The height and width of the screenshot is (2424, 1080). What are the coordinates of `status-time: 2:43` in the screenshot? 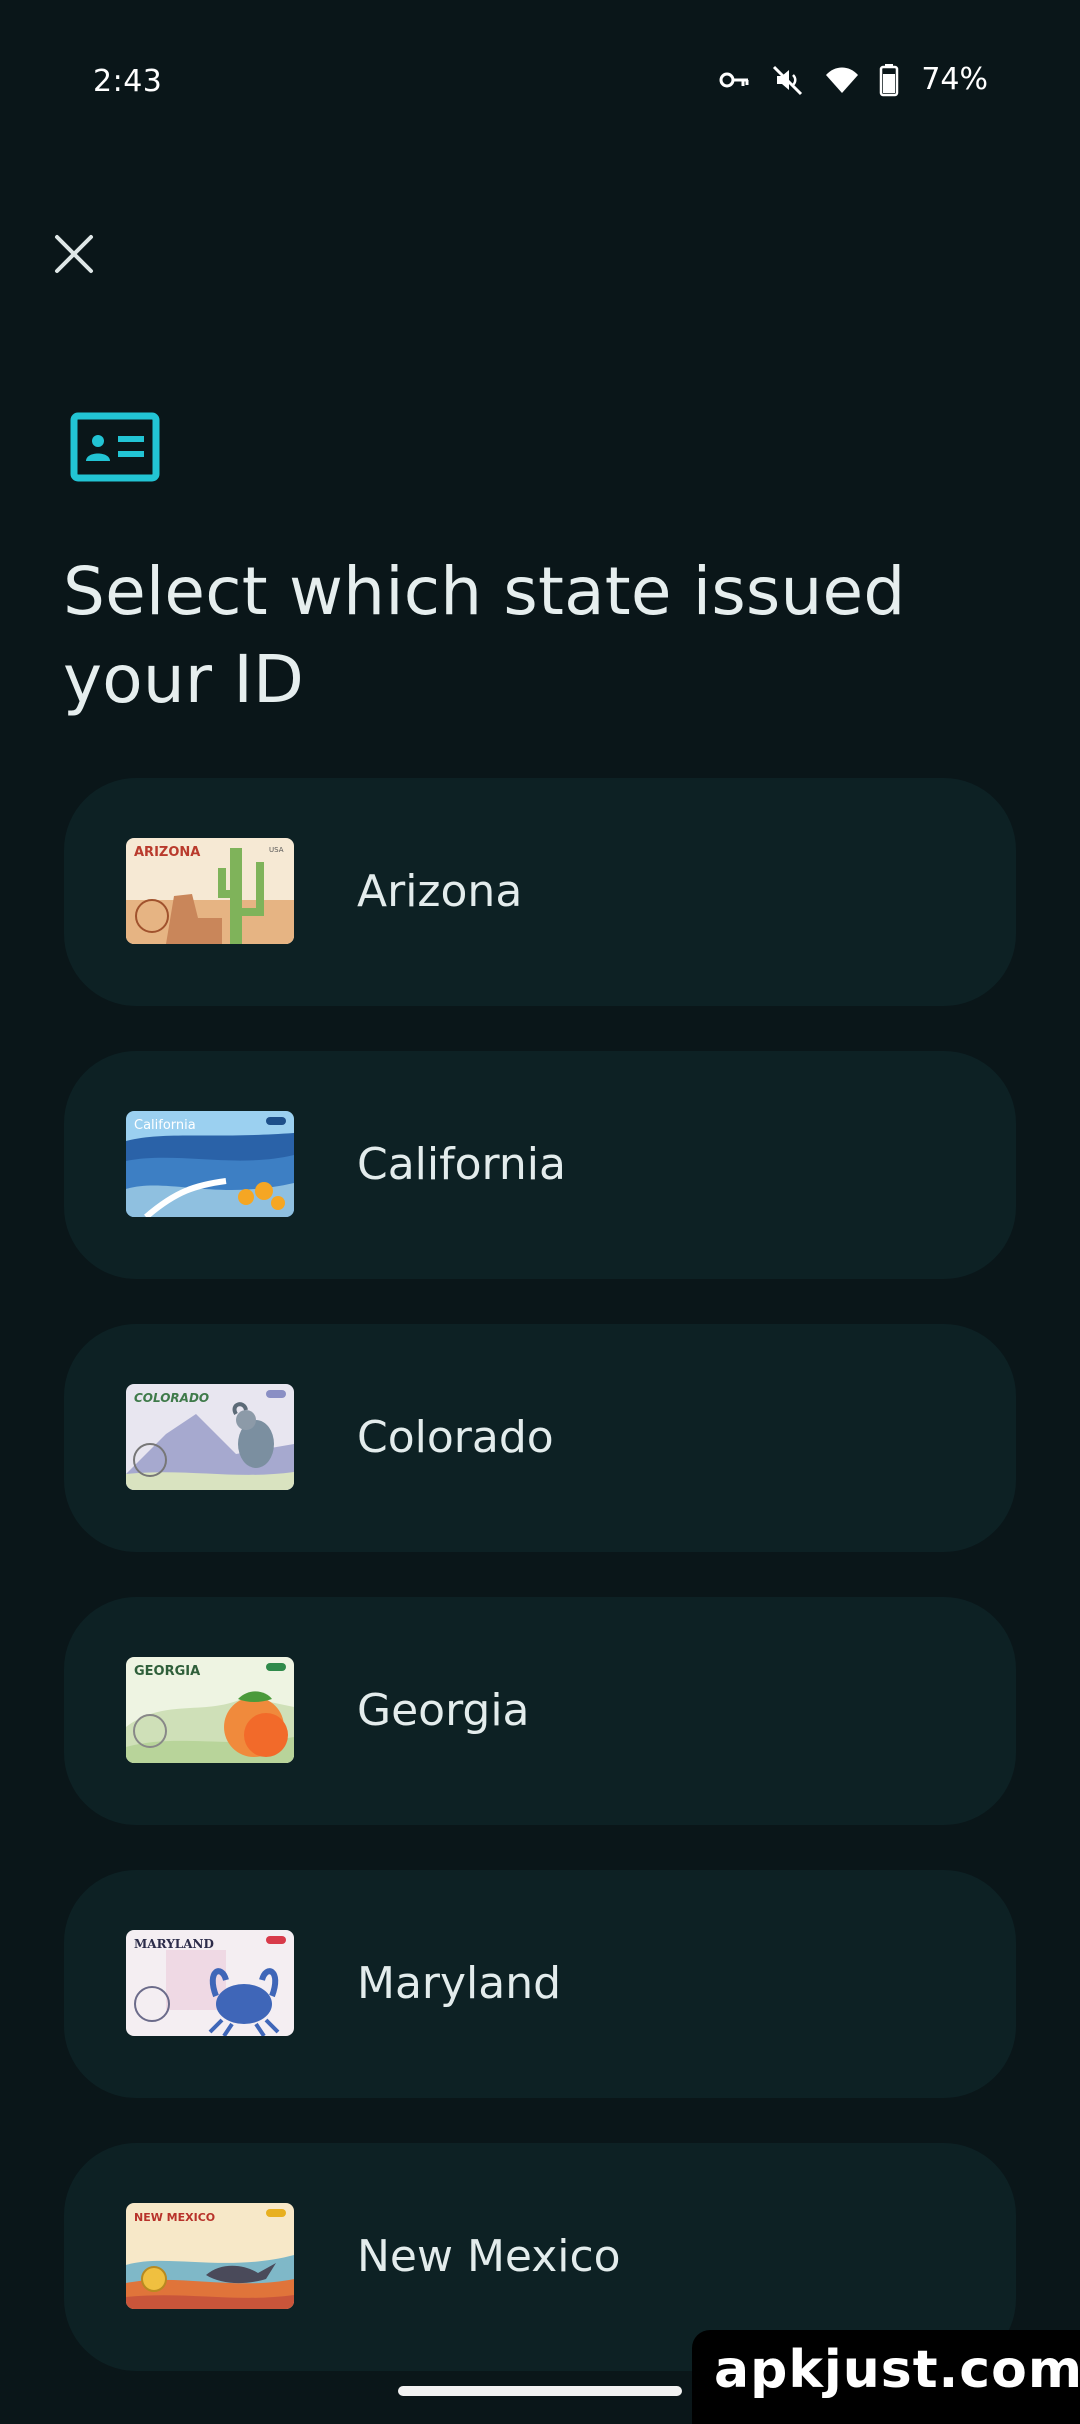 It's located at (128, 81).